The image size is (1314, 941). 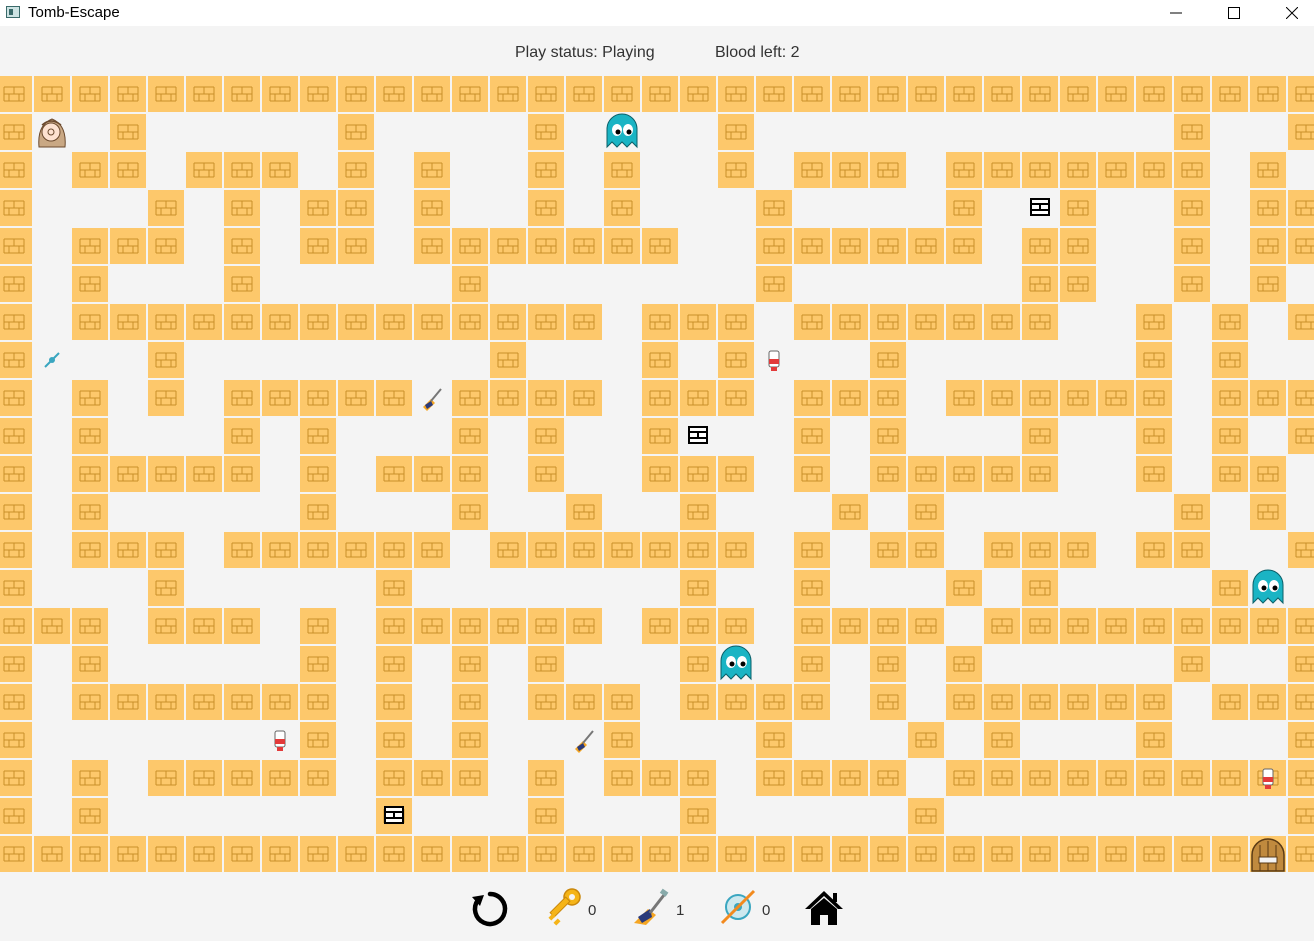 I want to click on home-button, so click(x=825, y=906).